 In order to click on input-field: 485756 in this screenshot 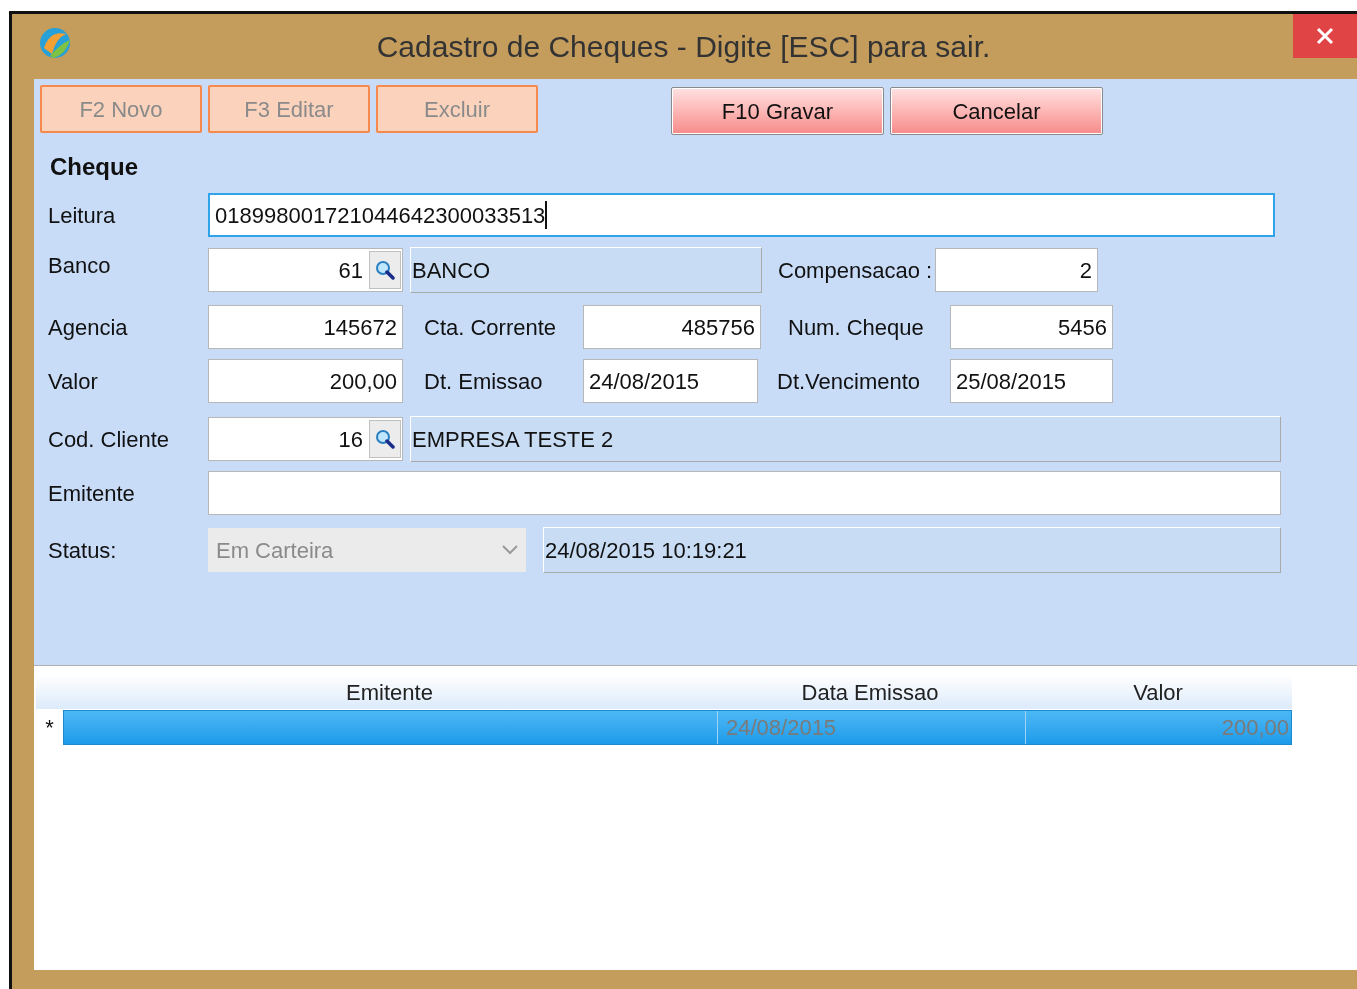, I will do `click(672, 327)`.